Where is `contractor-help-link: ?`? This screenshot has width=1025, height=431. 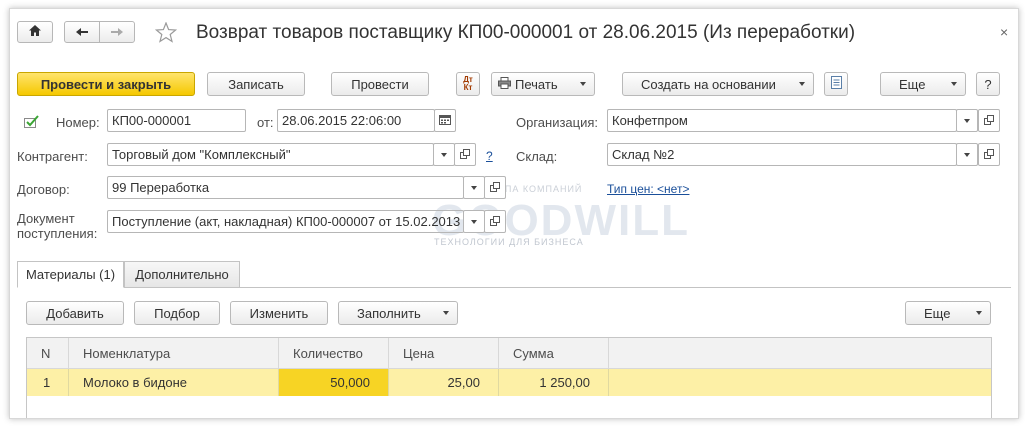
contractor-help-link: ? is located at coordinates (489, 156).